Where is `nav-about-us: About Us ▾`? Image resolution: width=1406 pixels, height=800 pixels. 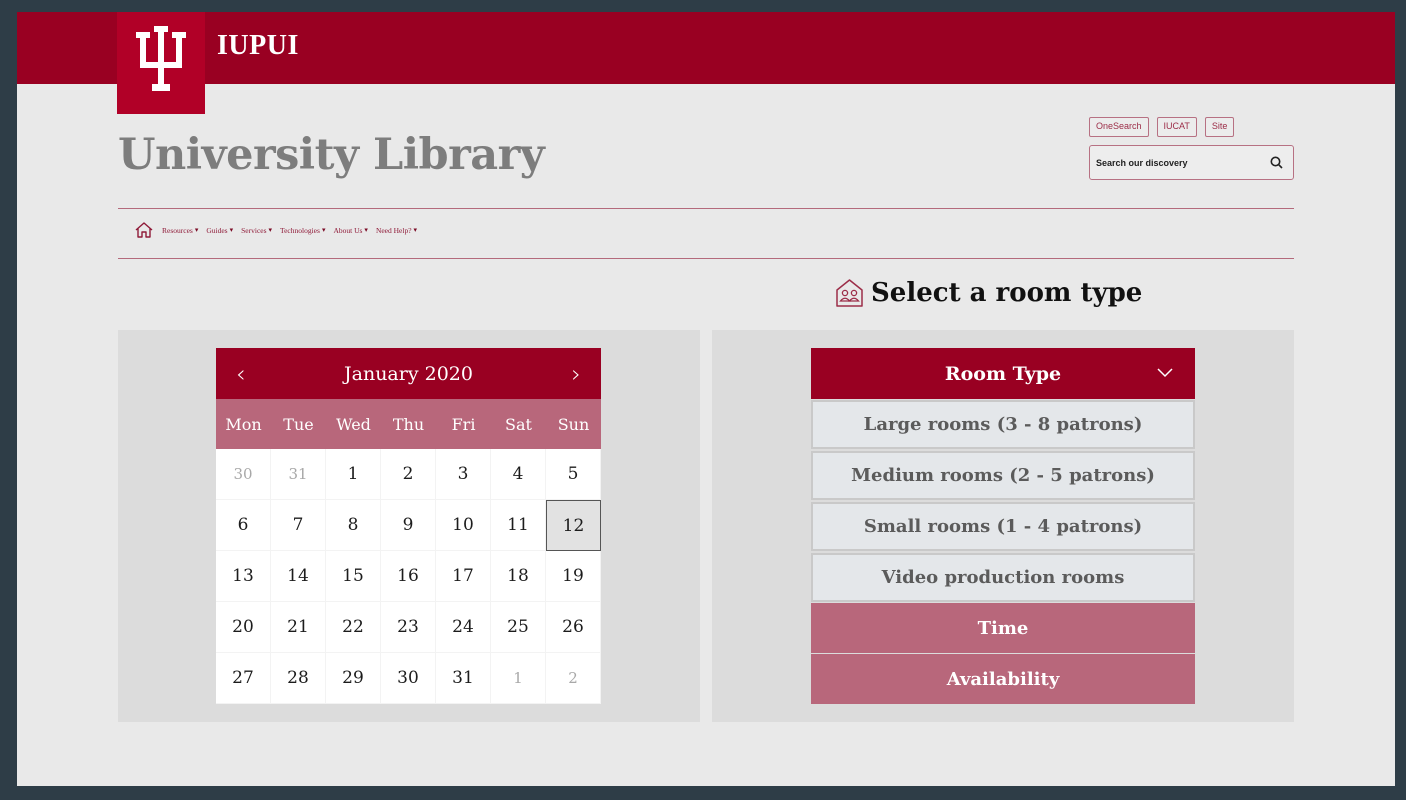
nav-about-us: About Us ▾ is located at coordinates (350, 230).